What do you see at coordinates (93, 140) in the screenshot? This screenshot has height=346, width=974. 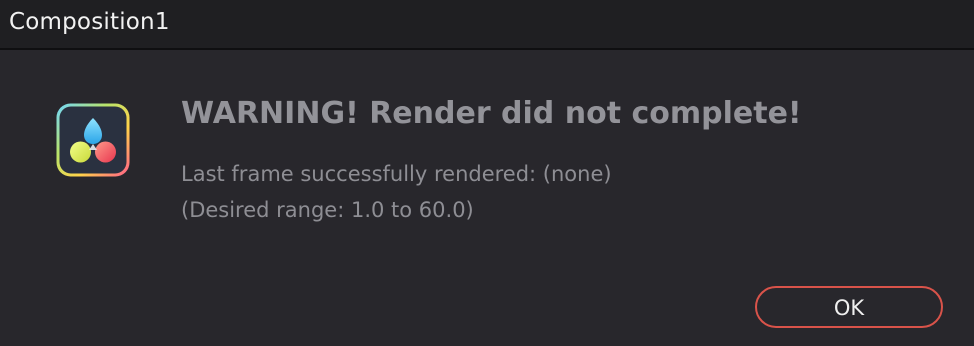 I see `davinci-resolve-logo-icon` at bounding box center [93, 140].